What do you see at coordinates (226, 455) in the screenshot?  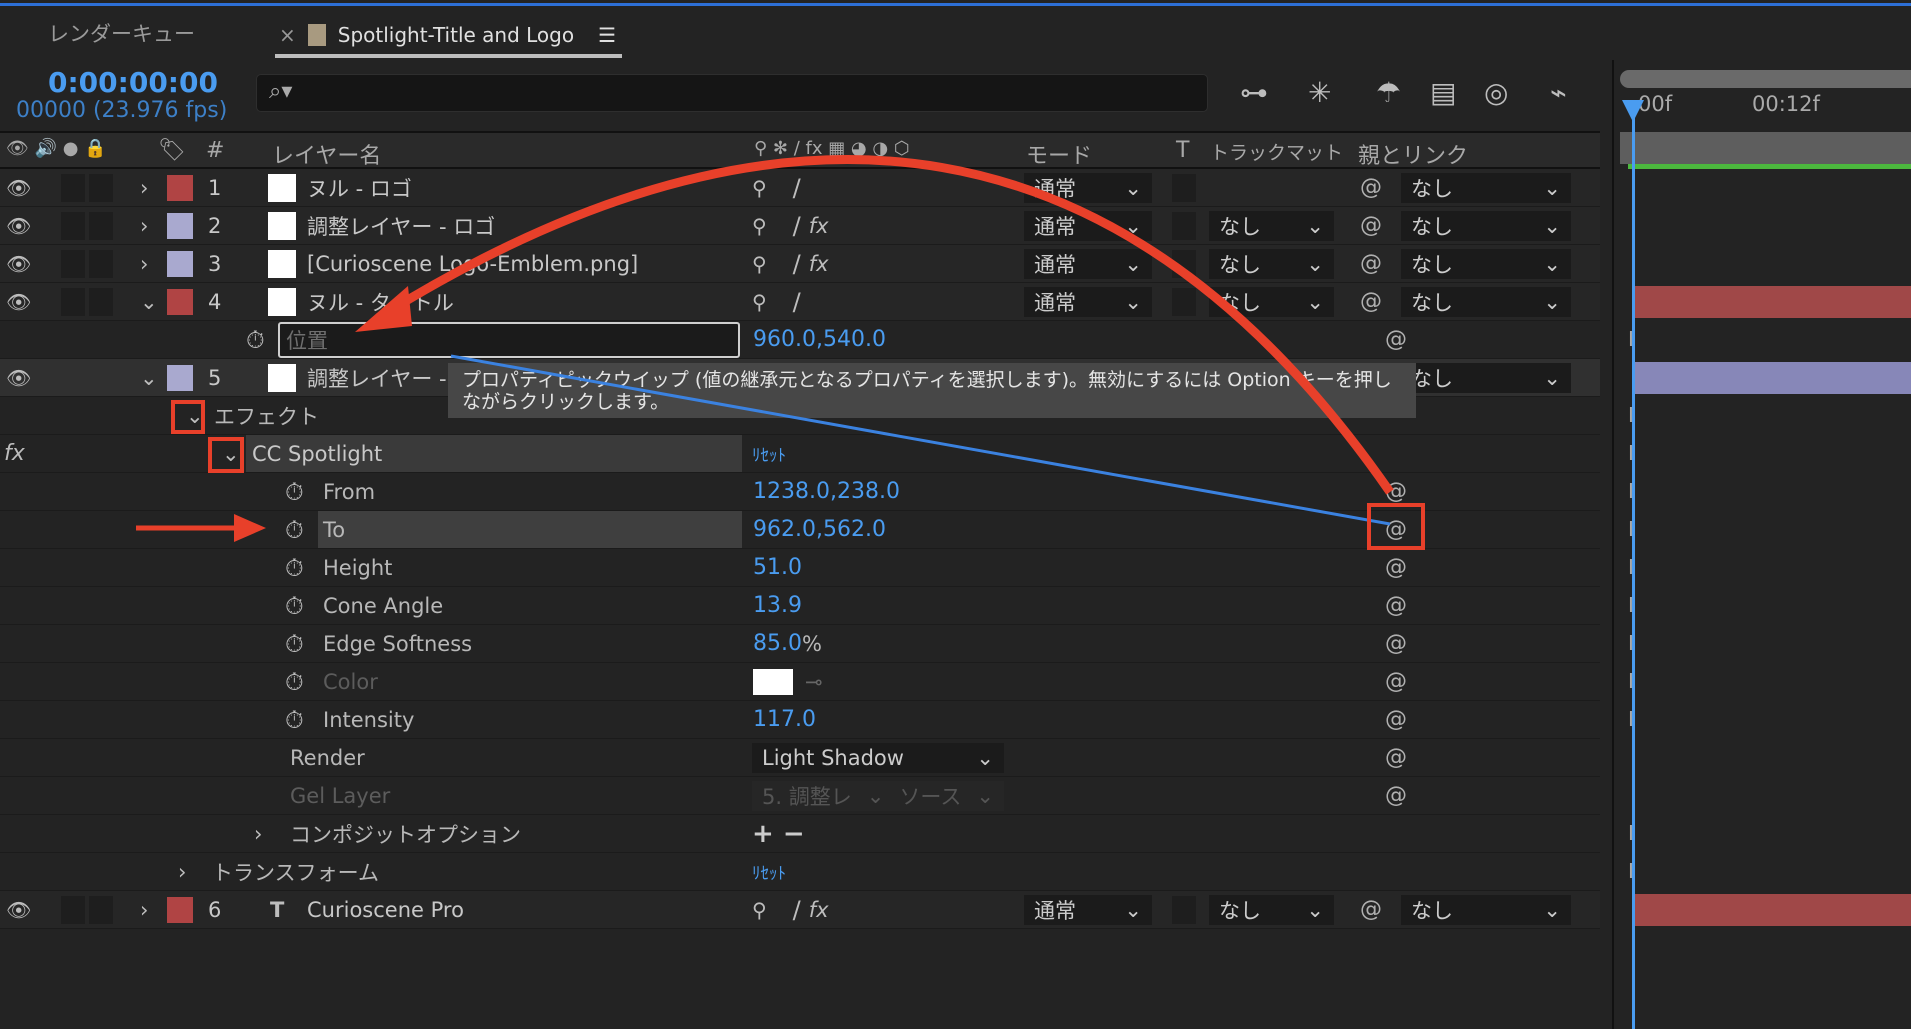 I see `highlight-spotlight-chevron` at bounding box center [226, 455].